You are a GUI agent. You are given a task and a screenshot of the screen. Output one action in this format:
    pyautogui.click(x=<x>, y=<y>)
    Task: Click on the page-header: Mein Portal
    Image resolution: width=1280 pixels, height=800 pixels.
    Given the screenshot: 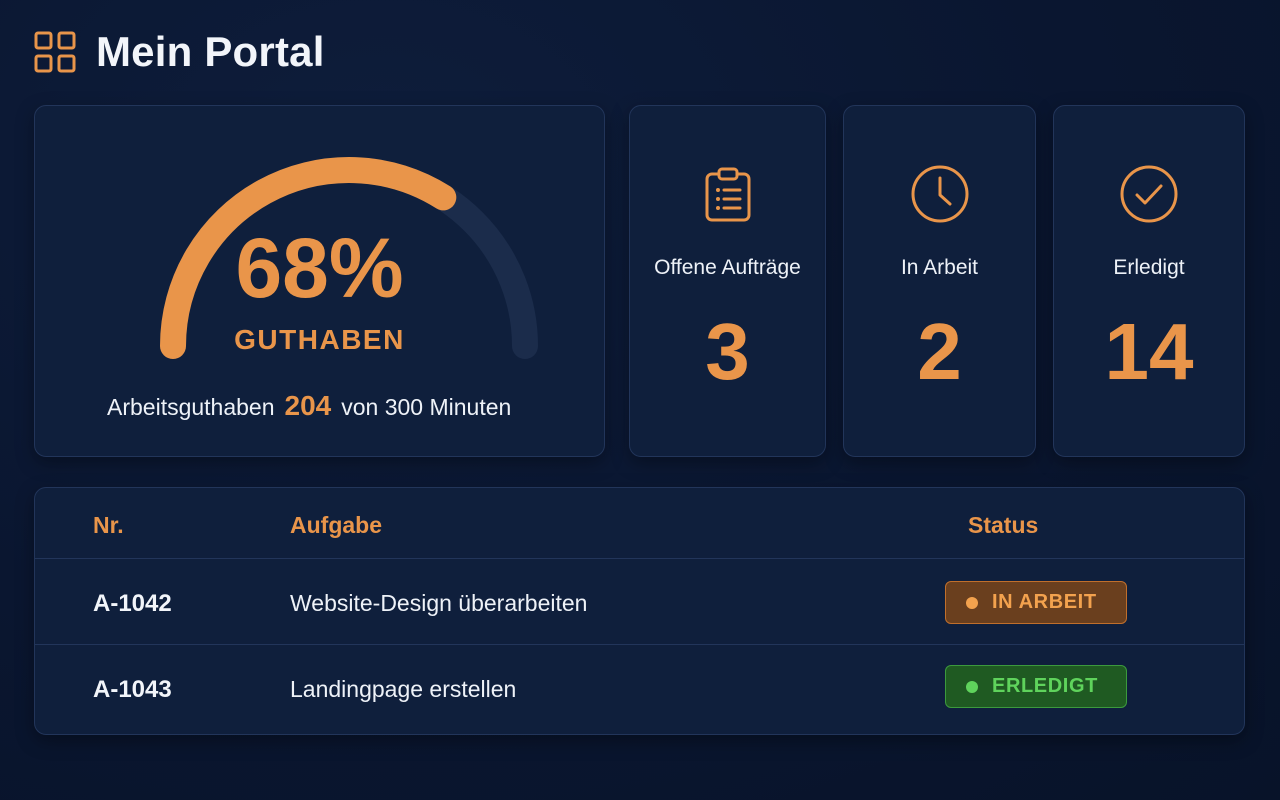 What is the action you would take?
    pyautogui.click(x=179, y=52)
    